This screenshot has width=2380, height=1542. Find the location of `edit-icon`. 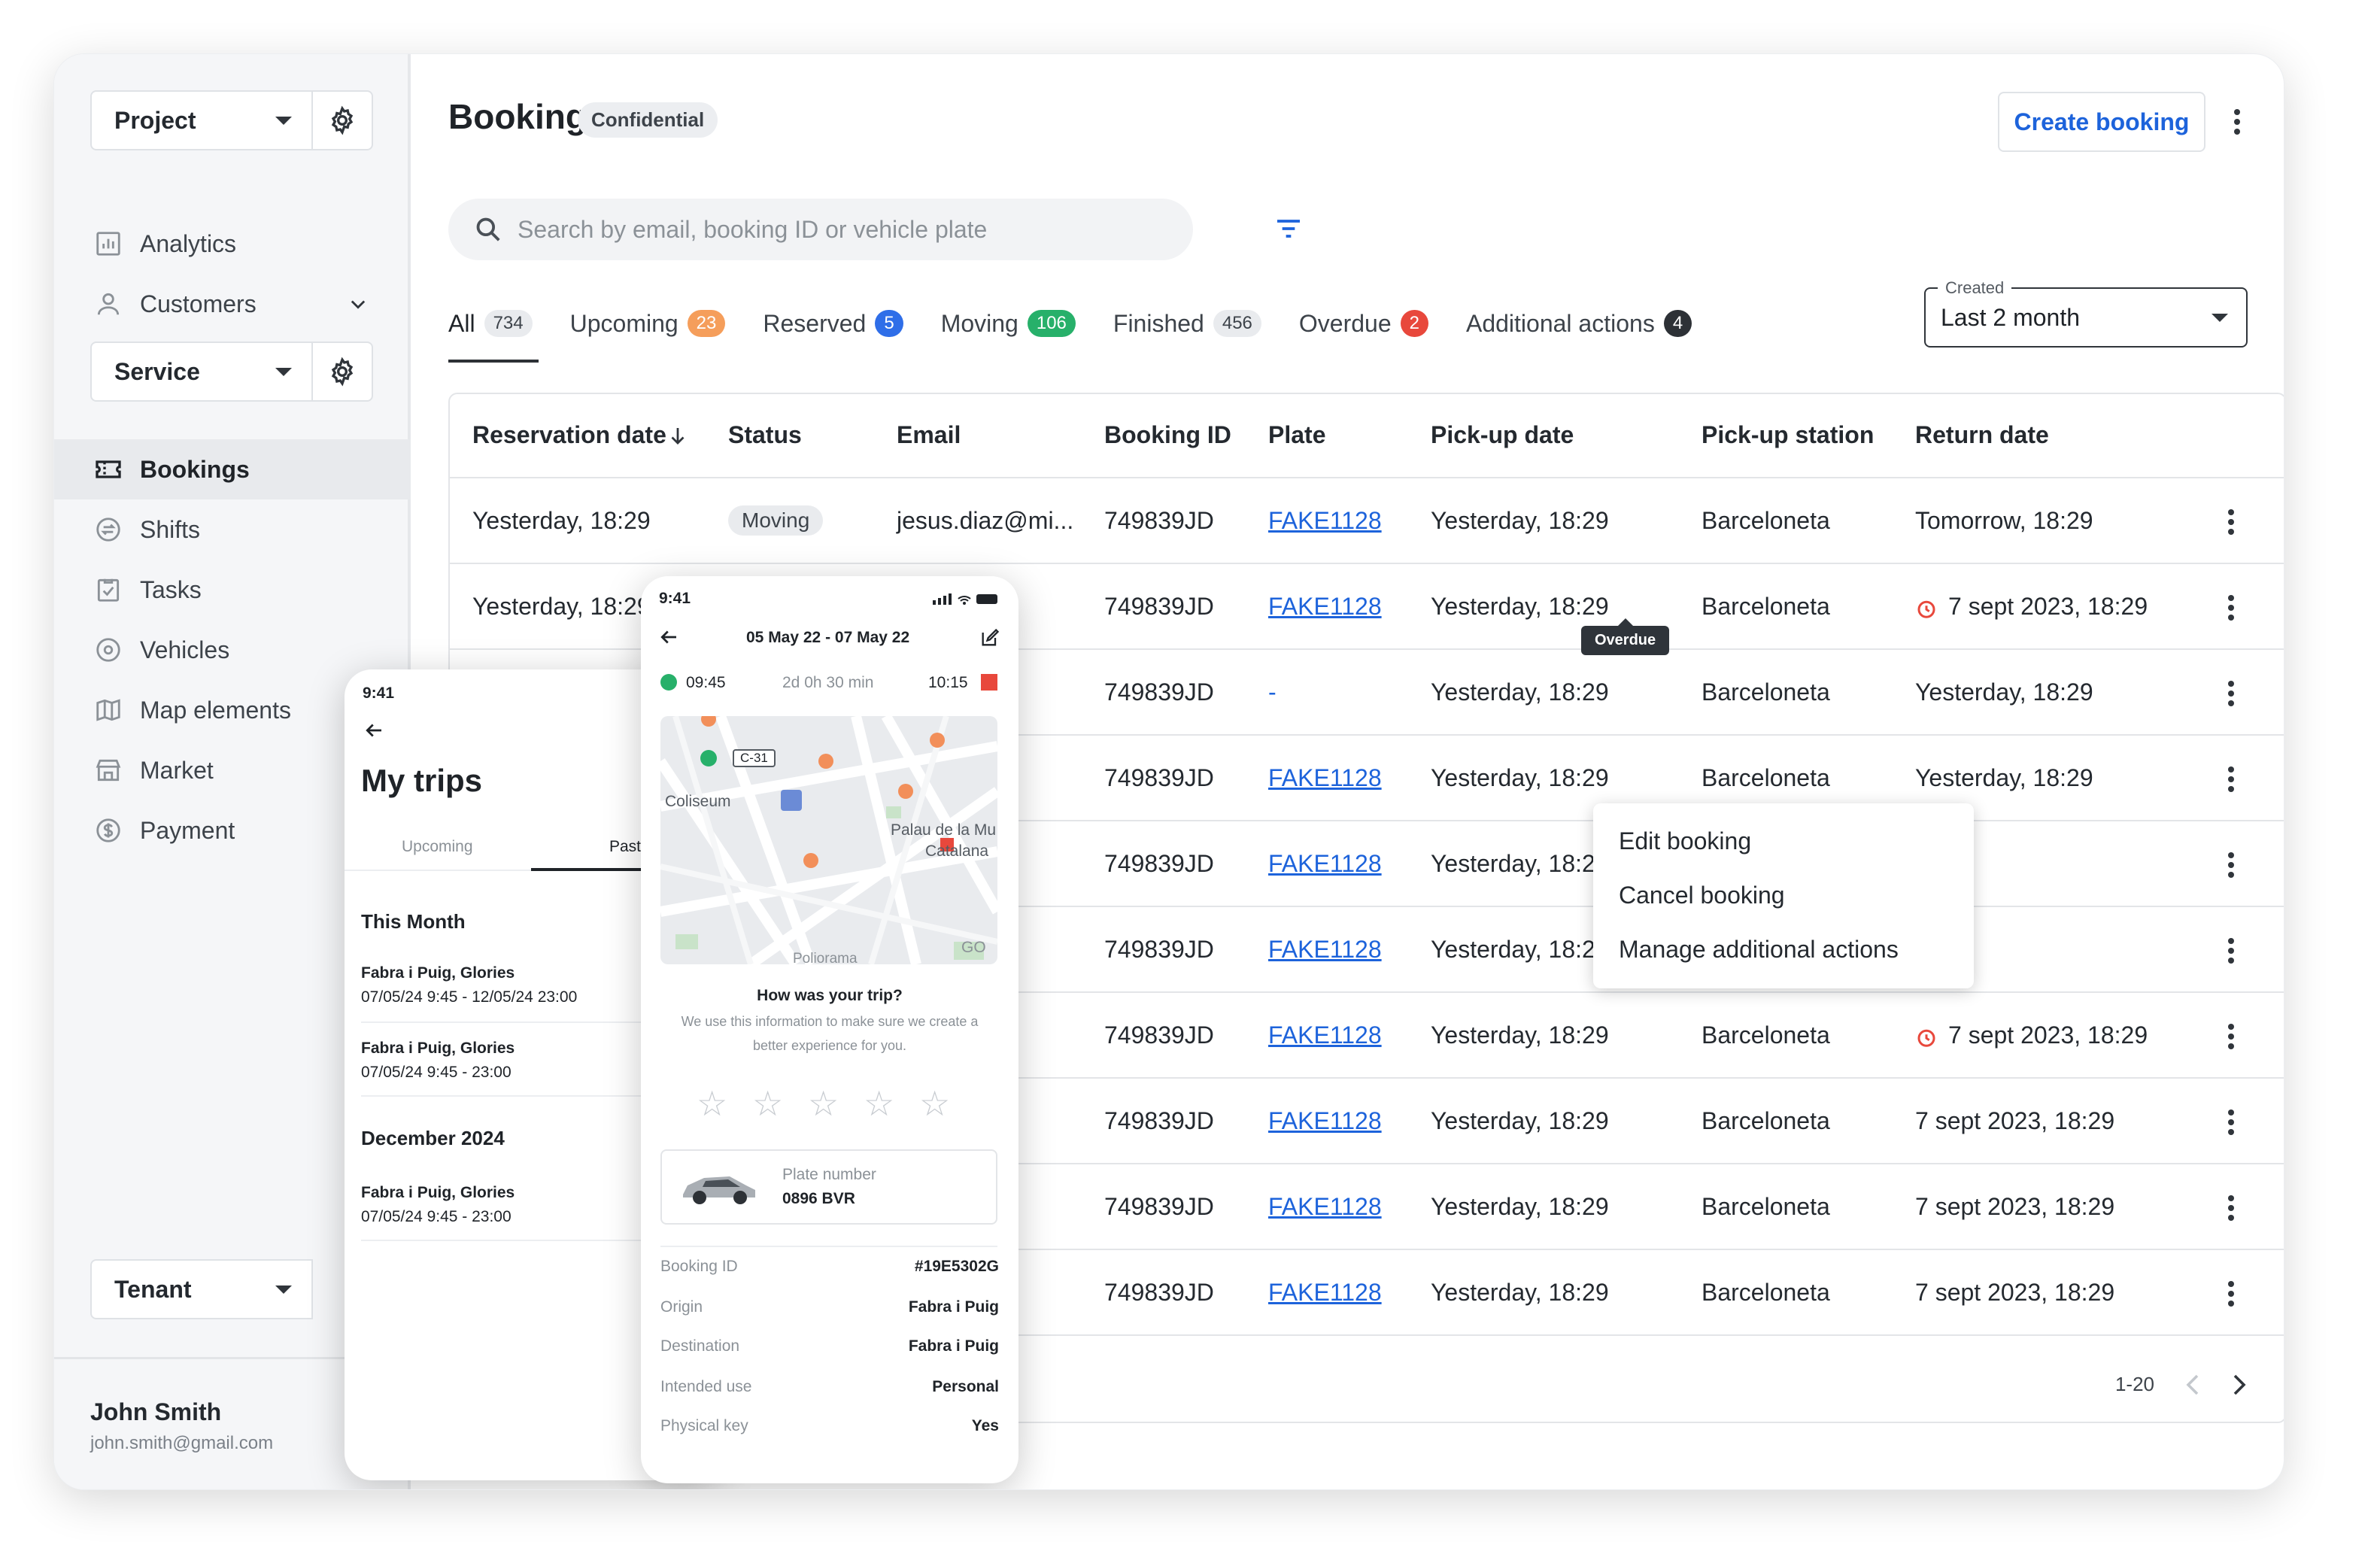

edit-icon is located at coordinates (989, 637).